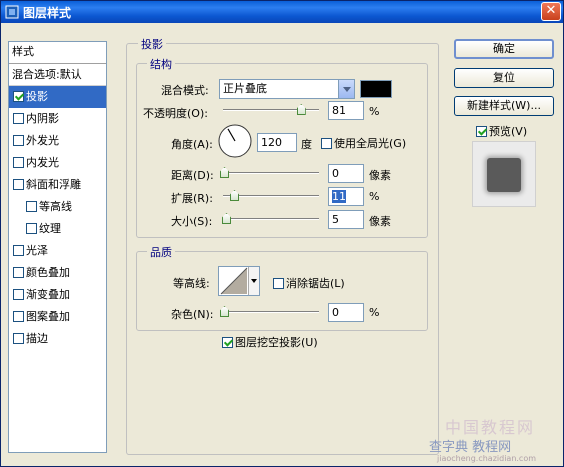 The height and width of the screenshot is (467, 564). I want to click on style-item-label: 描边, so click(37, 338).